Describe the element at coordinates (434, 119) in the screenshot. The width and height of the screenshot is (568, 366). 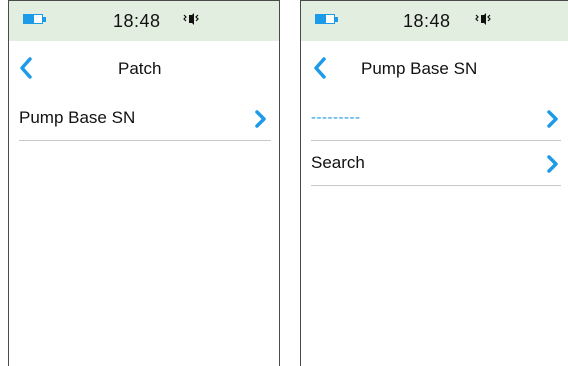
I see `list-item-serial-number: ---------` at that location.